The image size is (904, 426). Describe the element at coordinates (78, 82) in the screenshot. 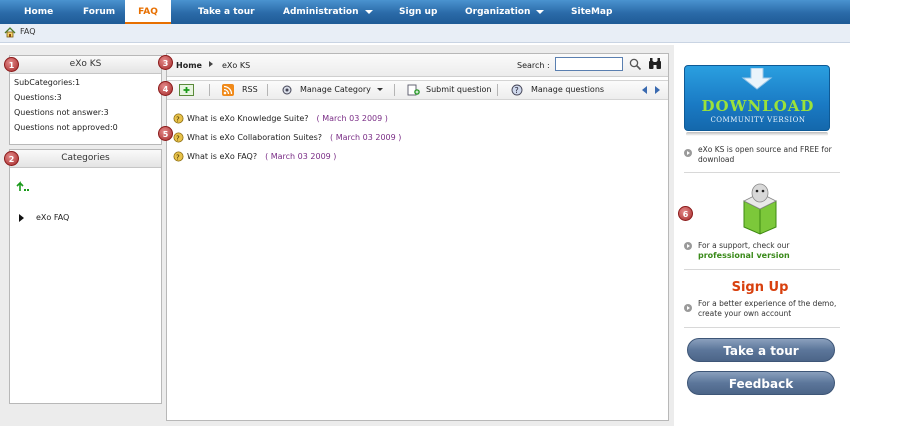

I see `stat-value: 1` at that location.